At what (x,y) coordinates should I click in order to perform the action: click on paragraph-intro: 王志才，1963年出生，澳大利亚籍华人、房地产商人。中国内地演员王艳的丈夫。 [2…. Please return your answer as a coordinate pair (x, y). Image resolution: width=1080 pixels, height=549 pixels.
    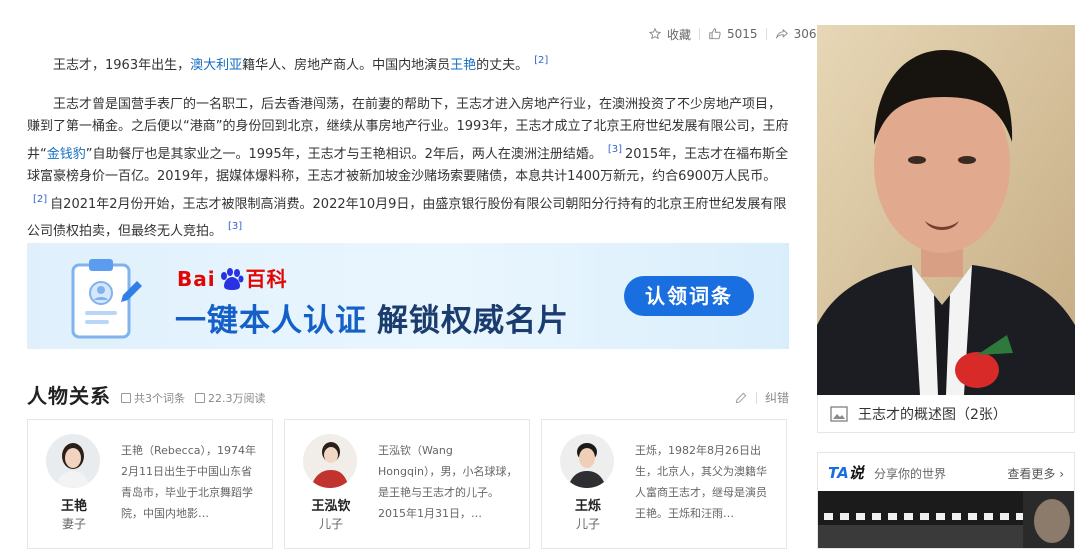
    Looking at the image, I should click on (408, 64).